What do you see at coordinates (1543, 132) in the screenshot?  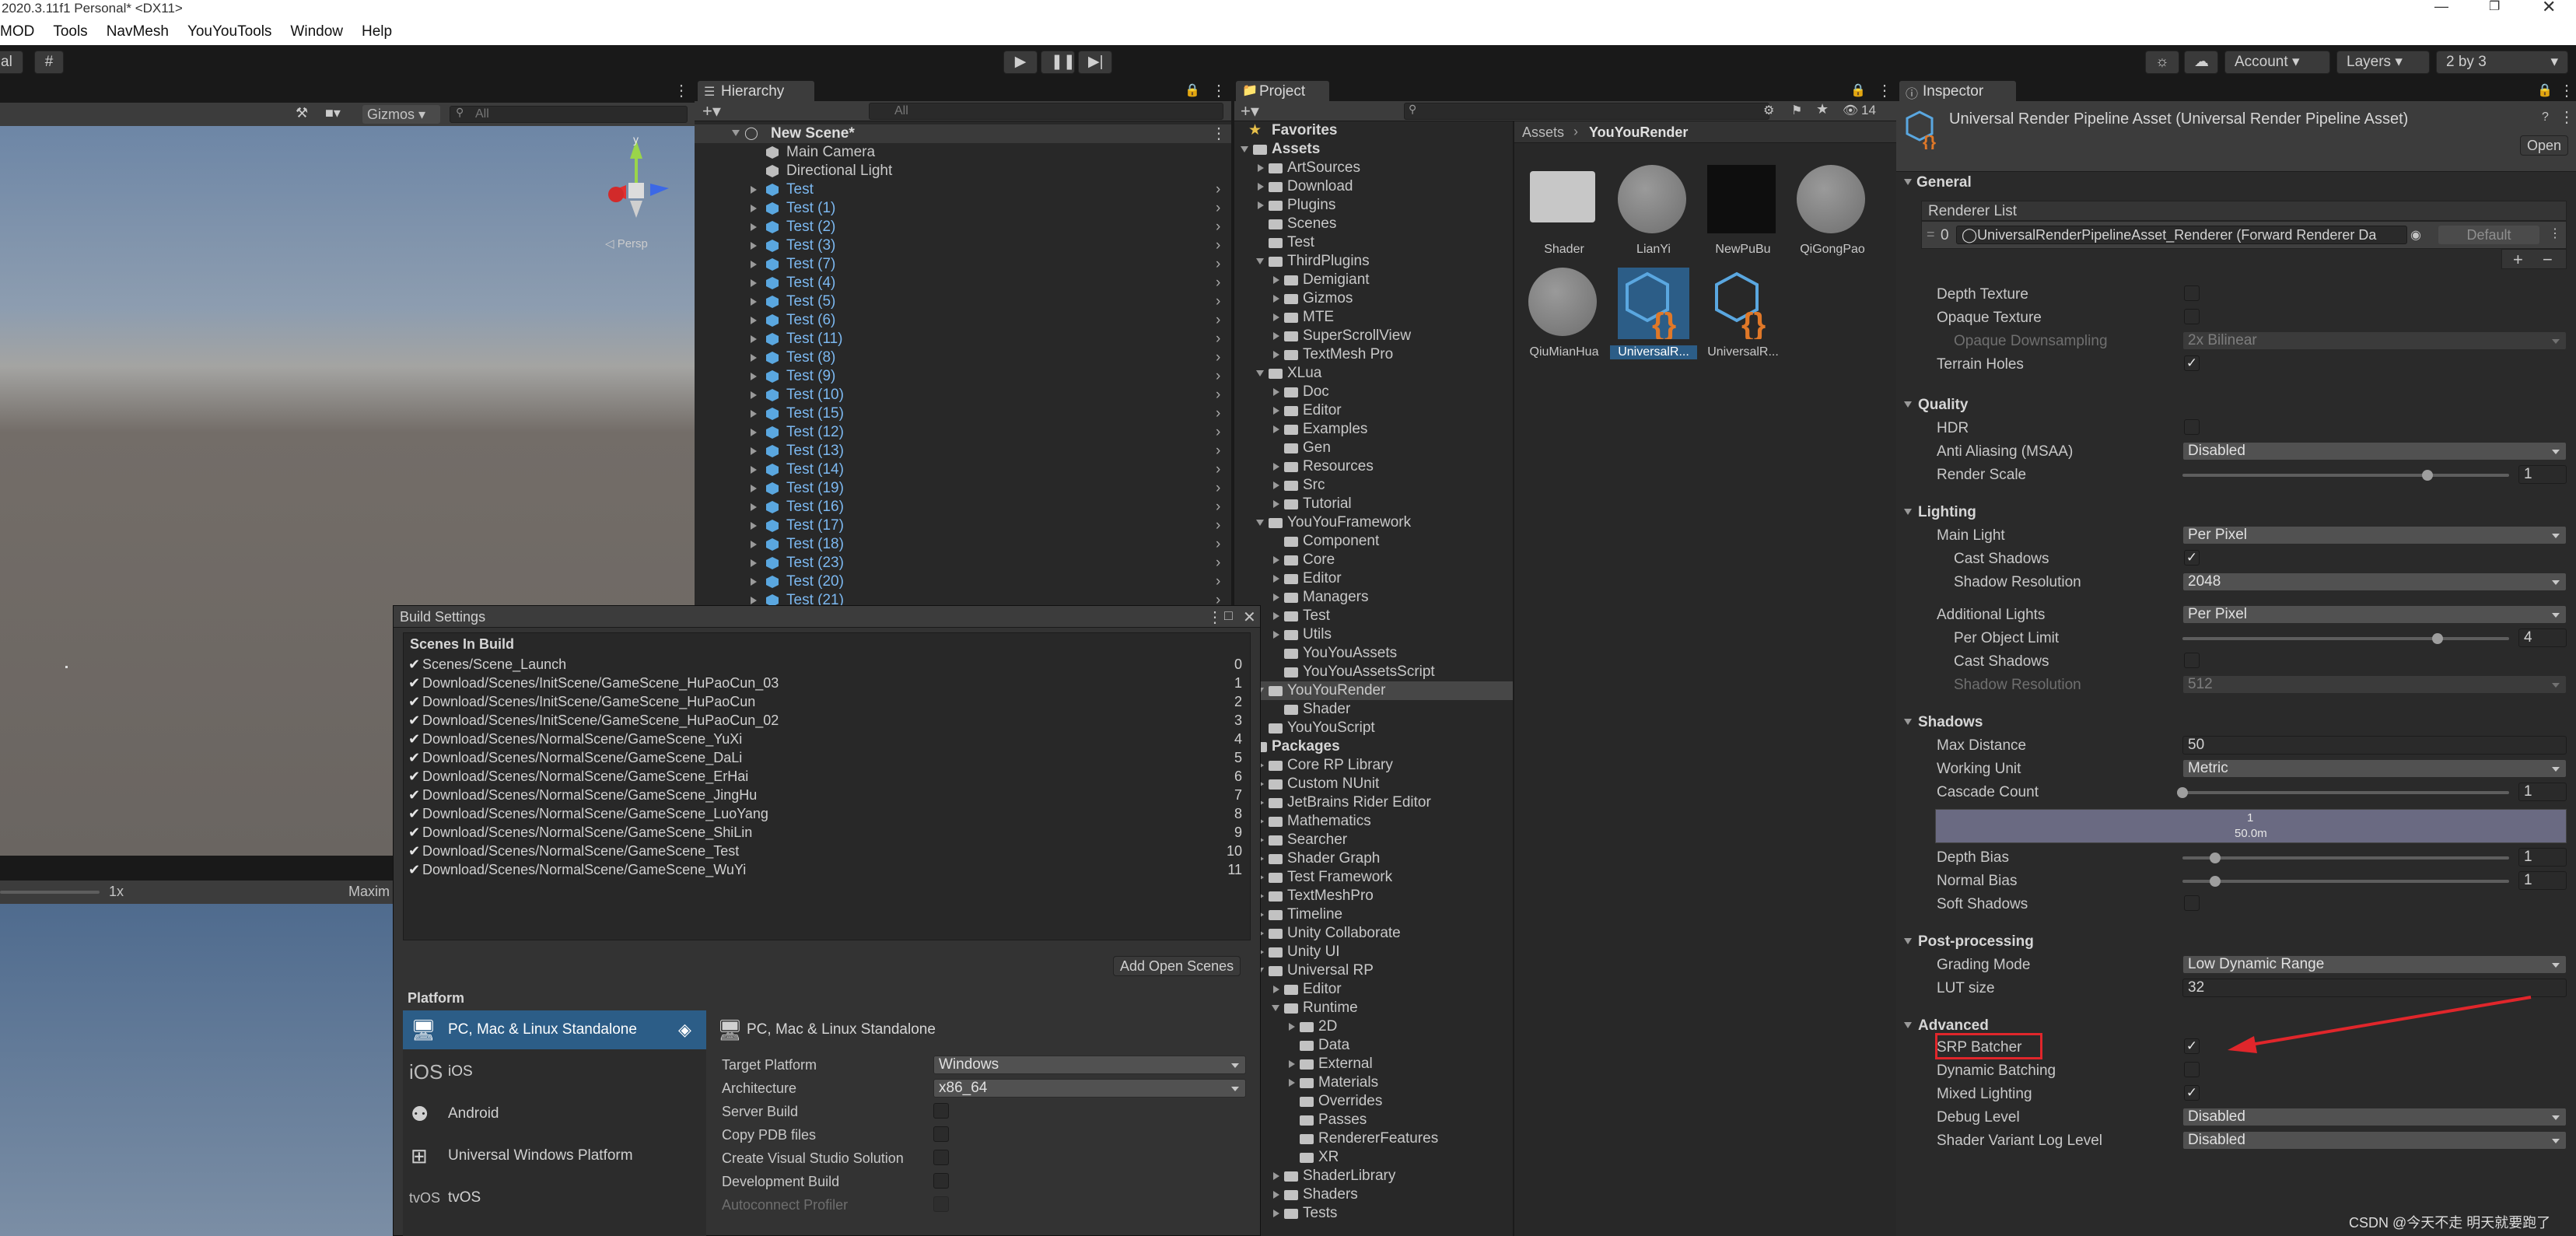 I see `breadcrumb-assets: Assets` at bounding box center [1543, 132].